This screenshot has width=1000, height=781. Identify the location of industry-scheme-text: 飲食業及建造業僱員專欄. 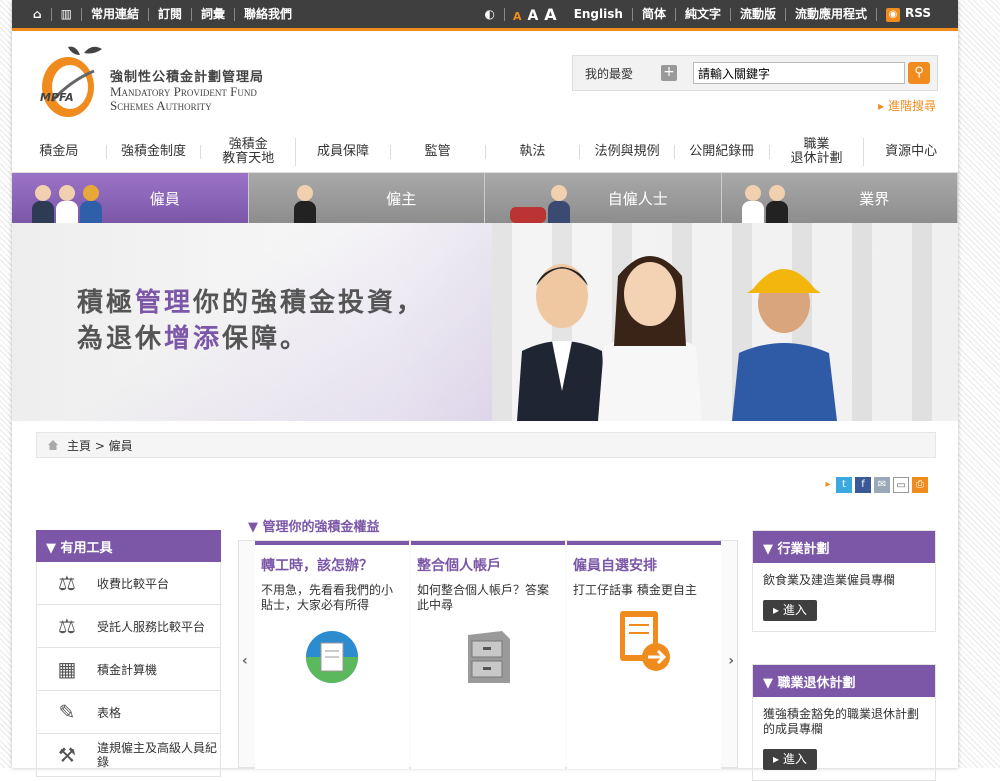
(829, 580).